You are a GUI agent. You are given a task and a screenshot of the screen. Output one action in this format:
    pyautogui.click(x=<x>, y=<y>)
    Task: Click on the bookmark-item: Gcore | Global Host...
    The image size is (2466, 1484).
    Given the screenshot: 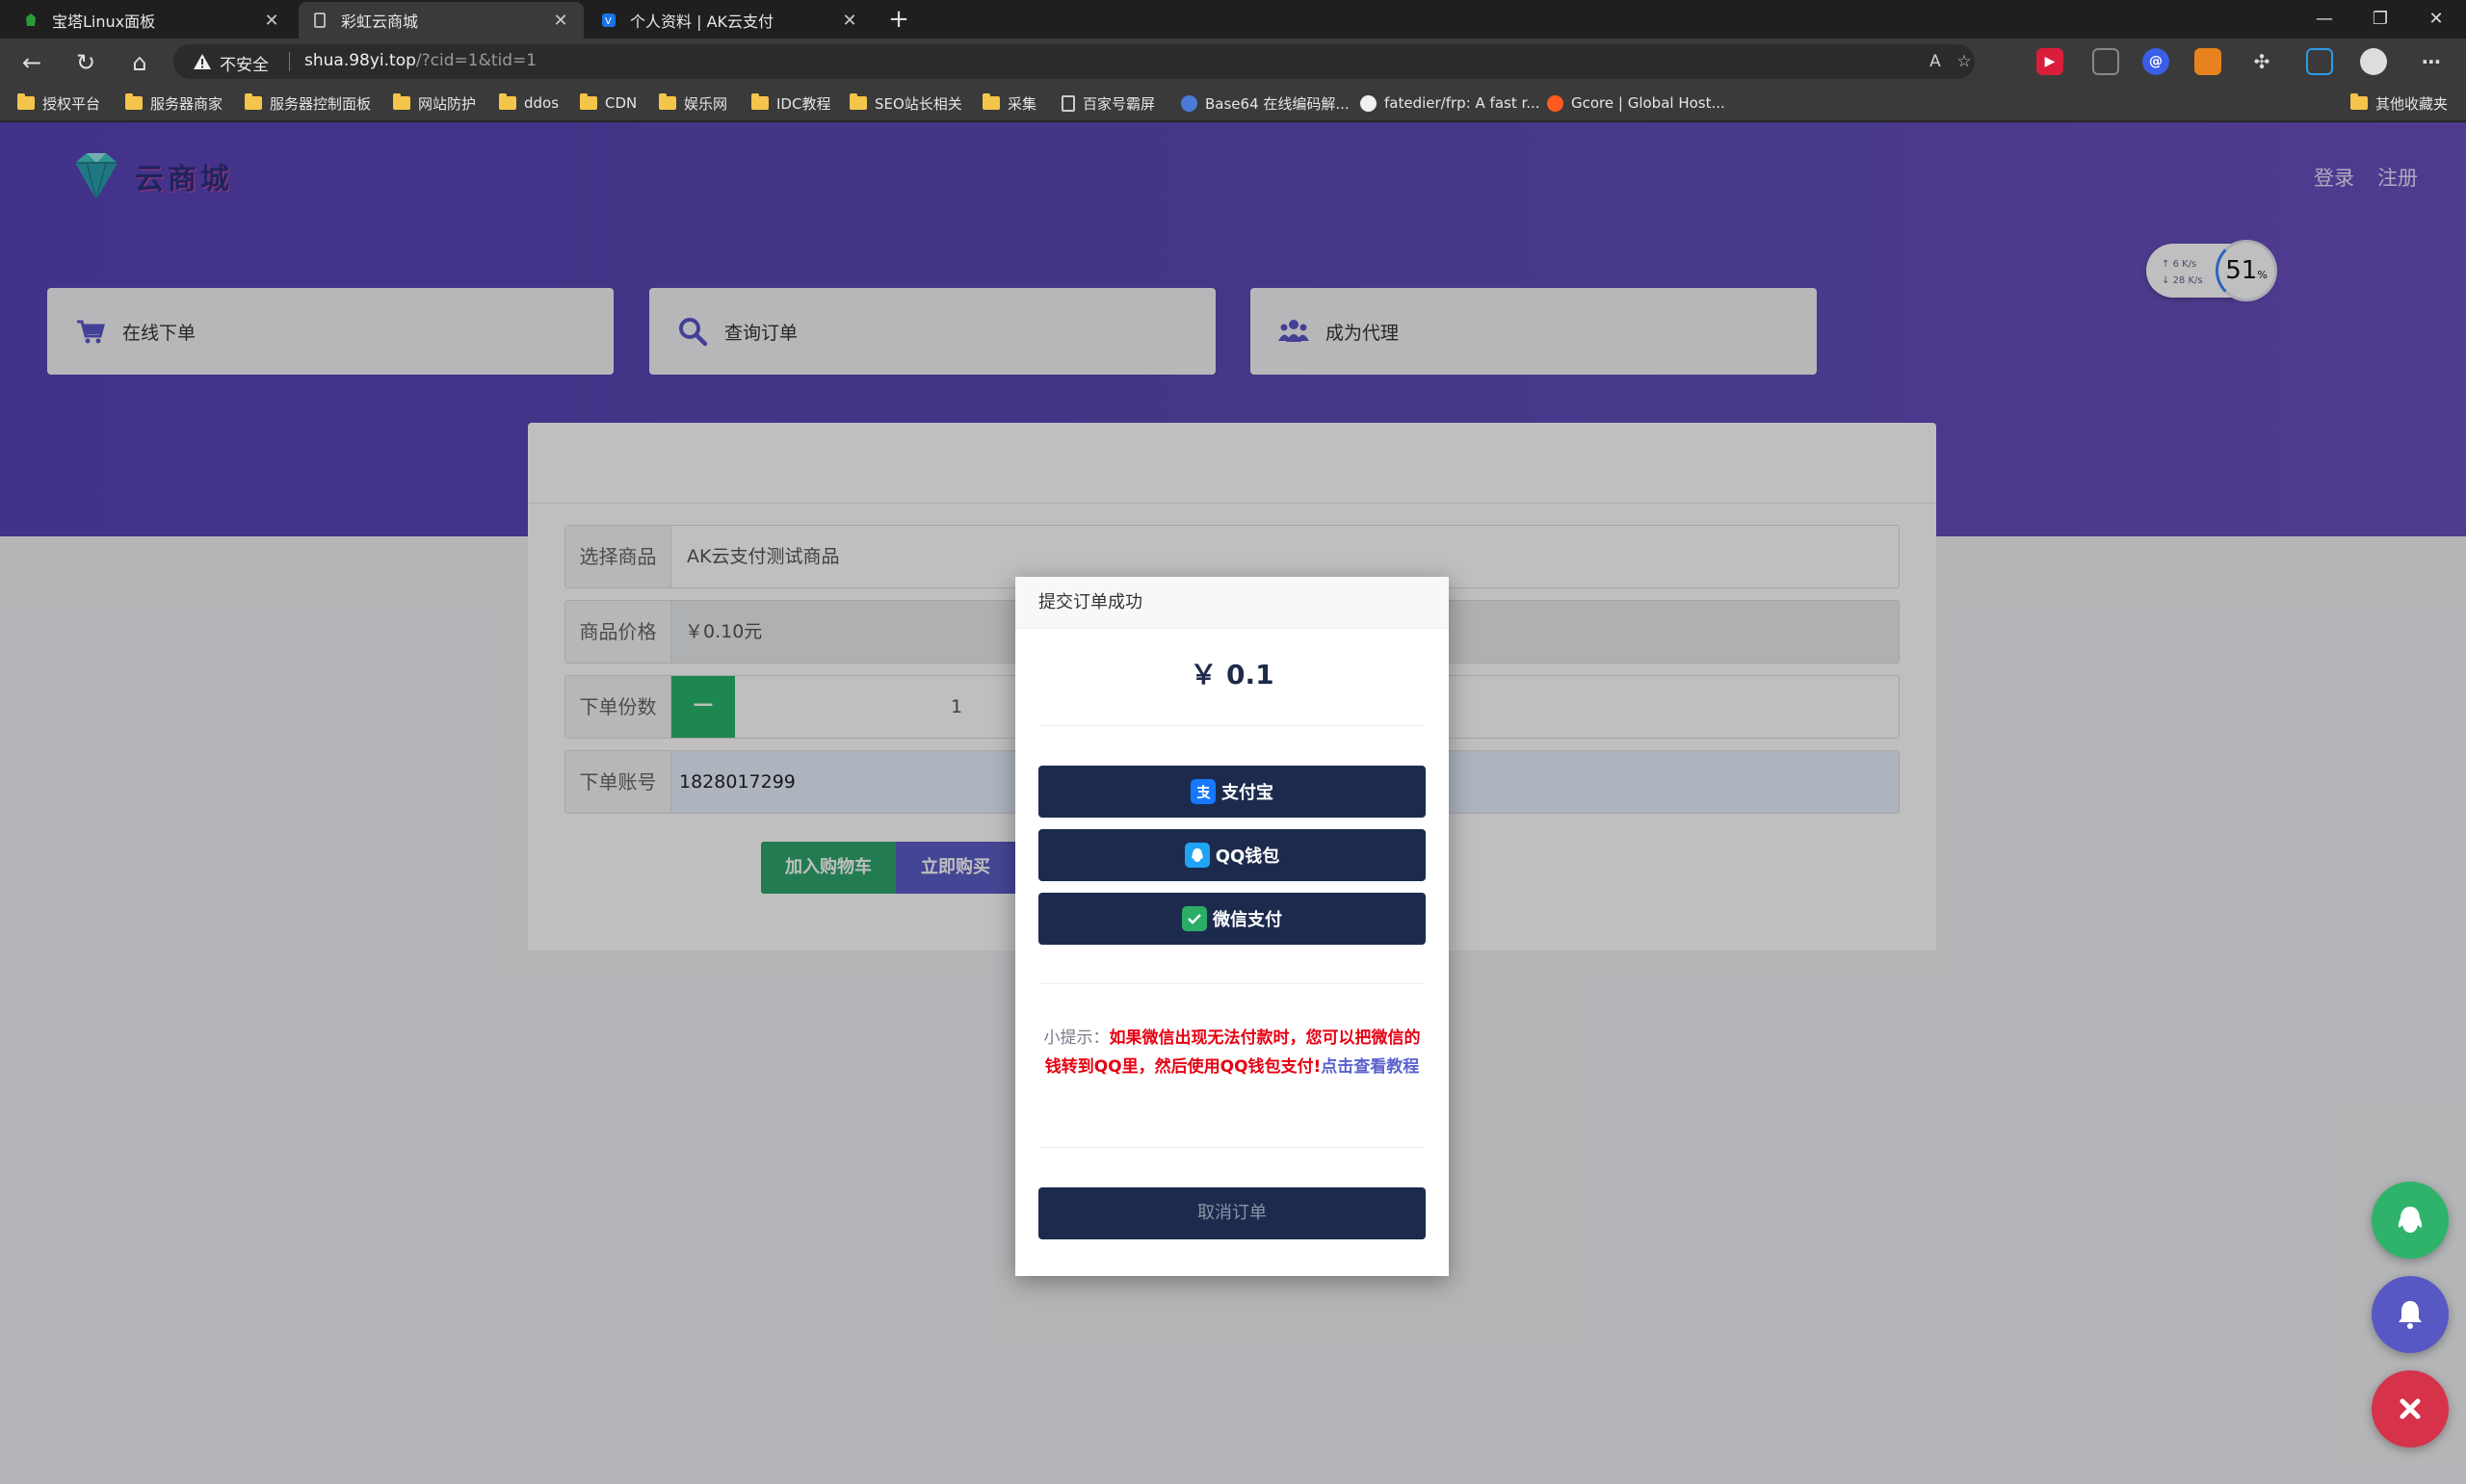 What is the action you would take?
    pyautogui.click(x=1636, y=103)
    